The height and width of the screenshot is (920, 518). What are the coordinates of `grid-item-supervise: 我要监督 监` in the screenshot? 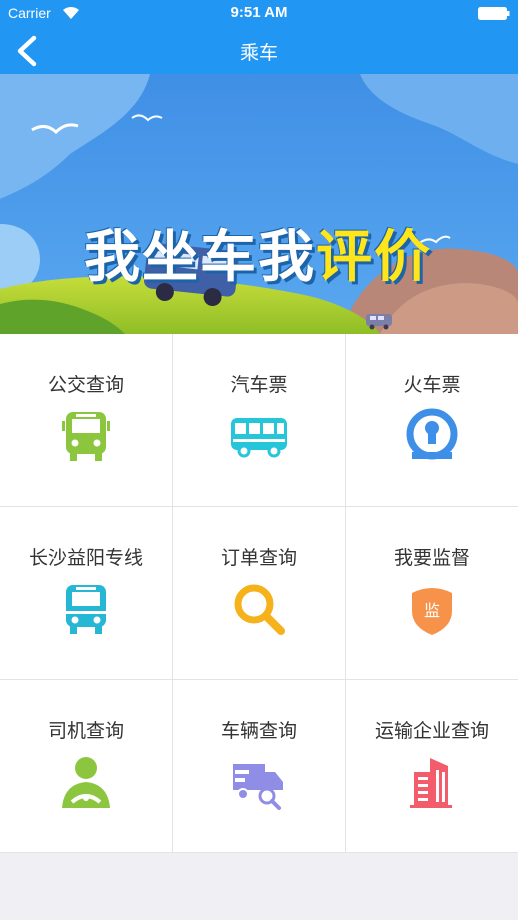 It's located at (432, 593).